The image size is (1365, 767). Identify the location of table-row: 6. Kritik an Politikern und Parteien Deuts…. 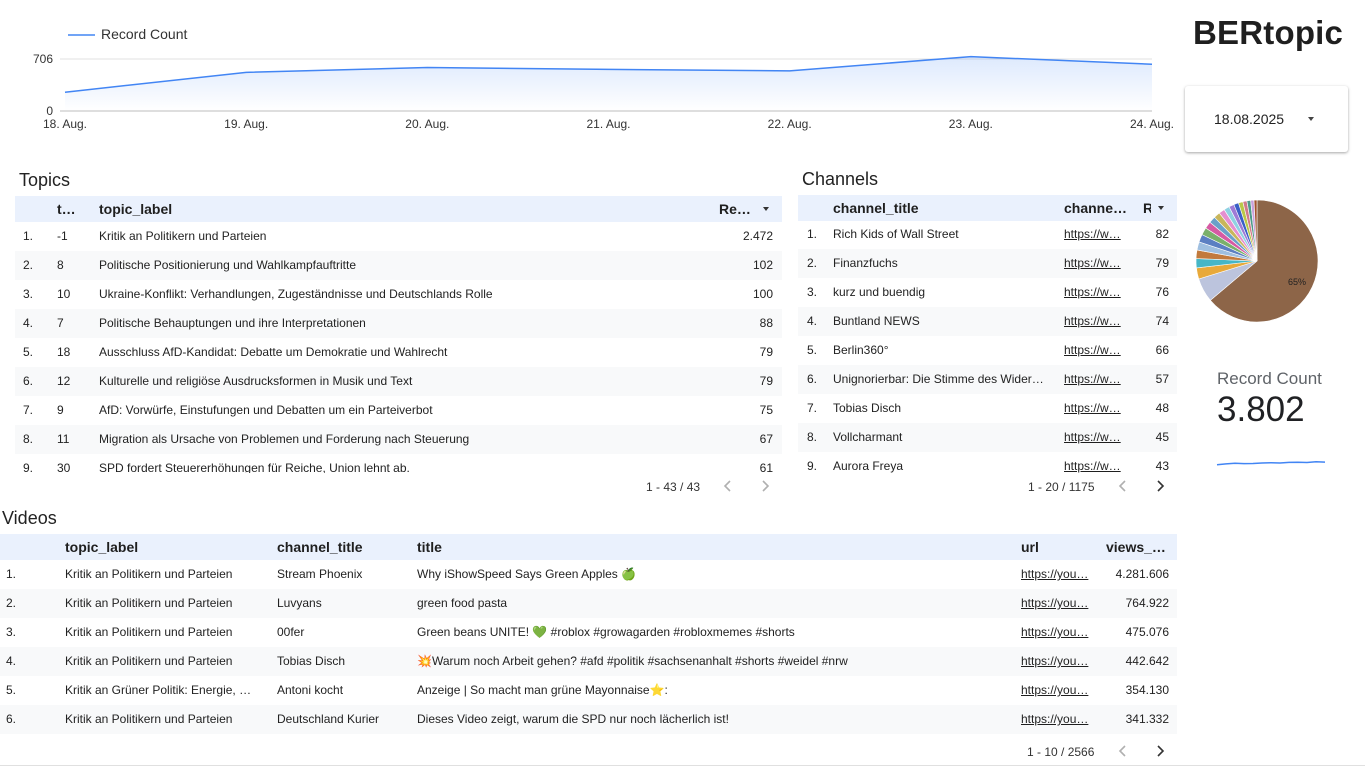
(588, 719).